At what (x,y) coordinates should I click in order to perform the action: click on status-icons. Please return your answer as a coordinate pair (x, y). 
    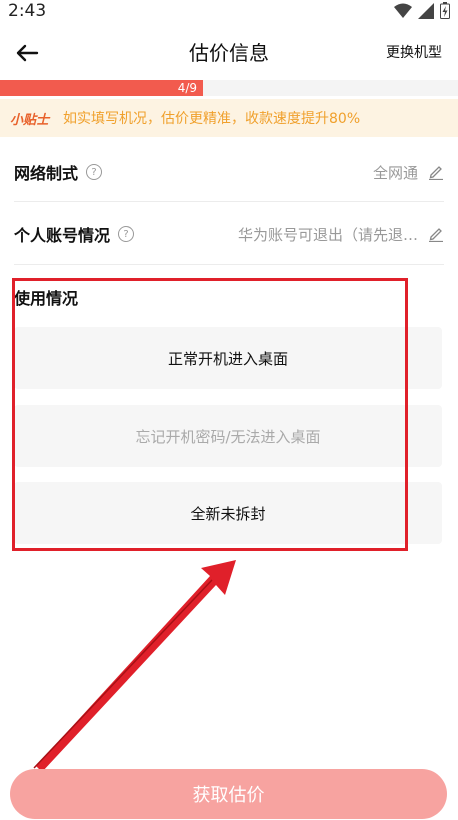
    Looking at the image, I should click on (422, 10).